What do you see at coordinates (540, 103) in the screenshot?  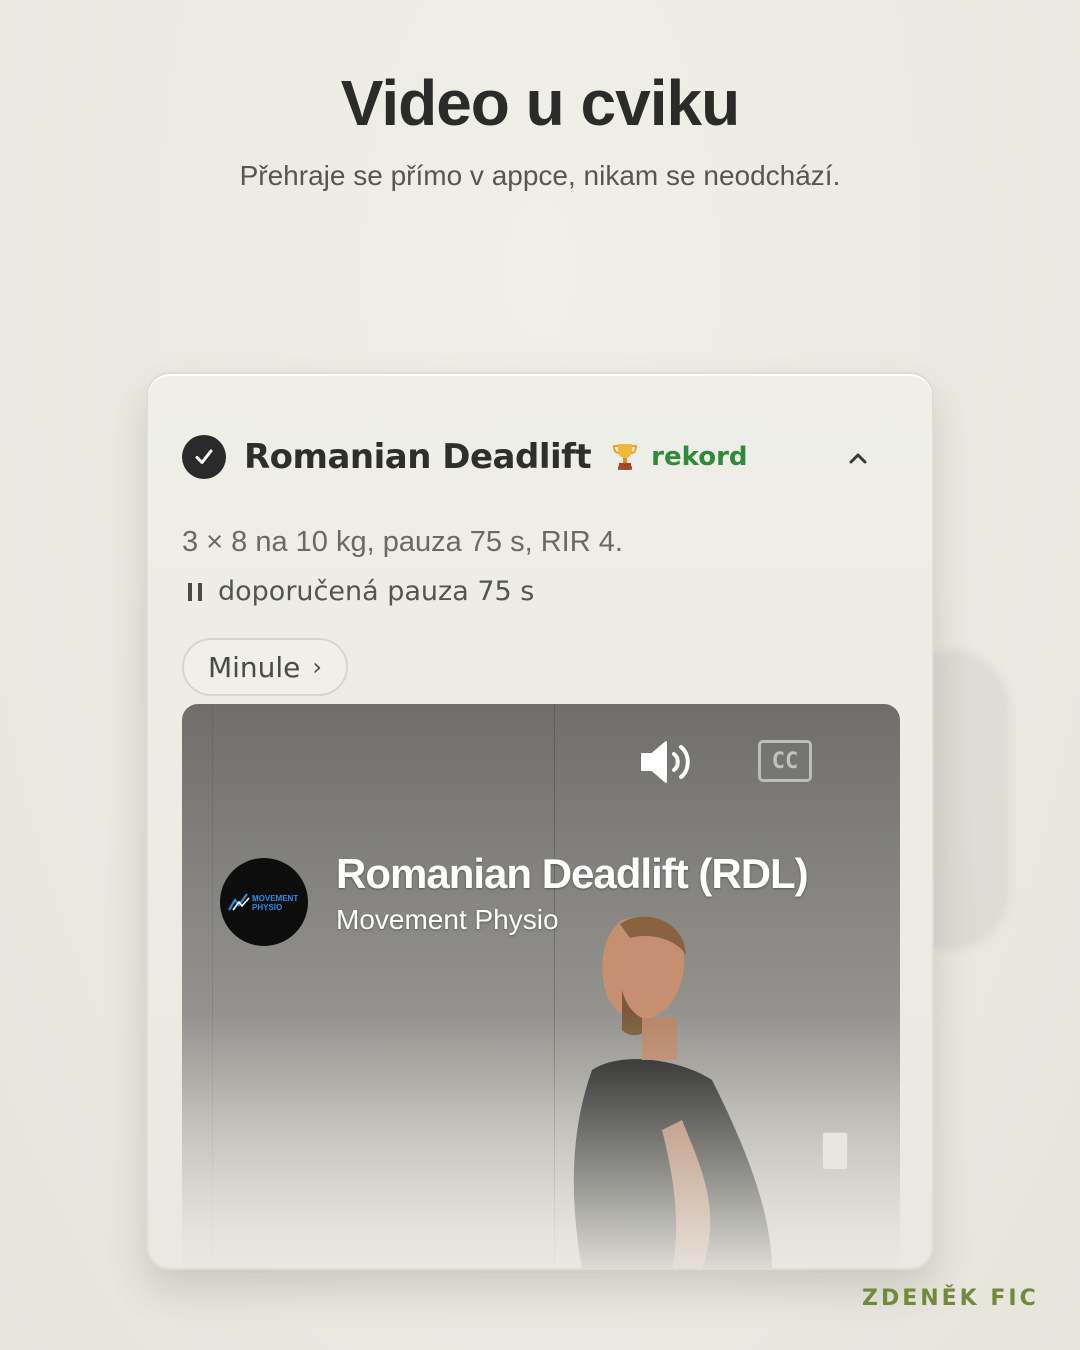 I see `page-title: Video u cviku` at bounding box center [540, 103].